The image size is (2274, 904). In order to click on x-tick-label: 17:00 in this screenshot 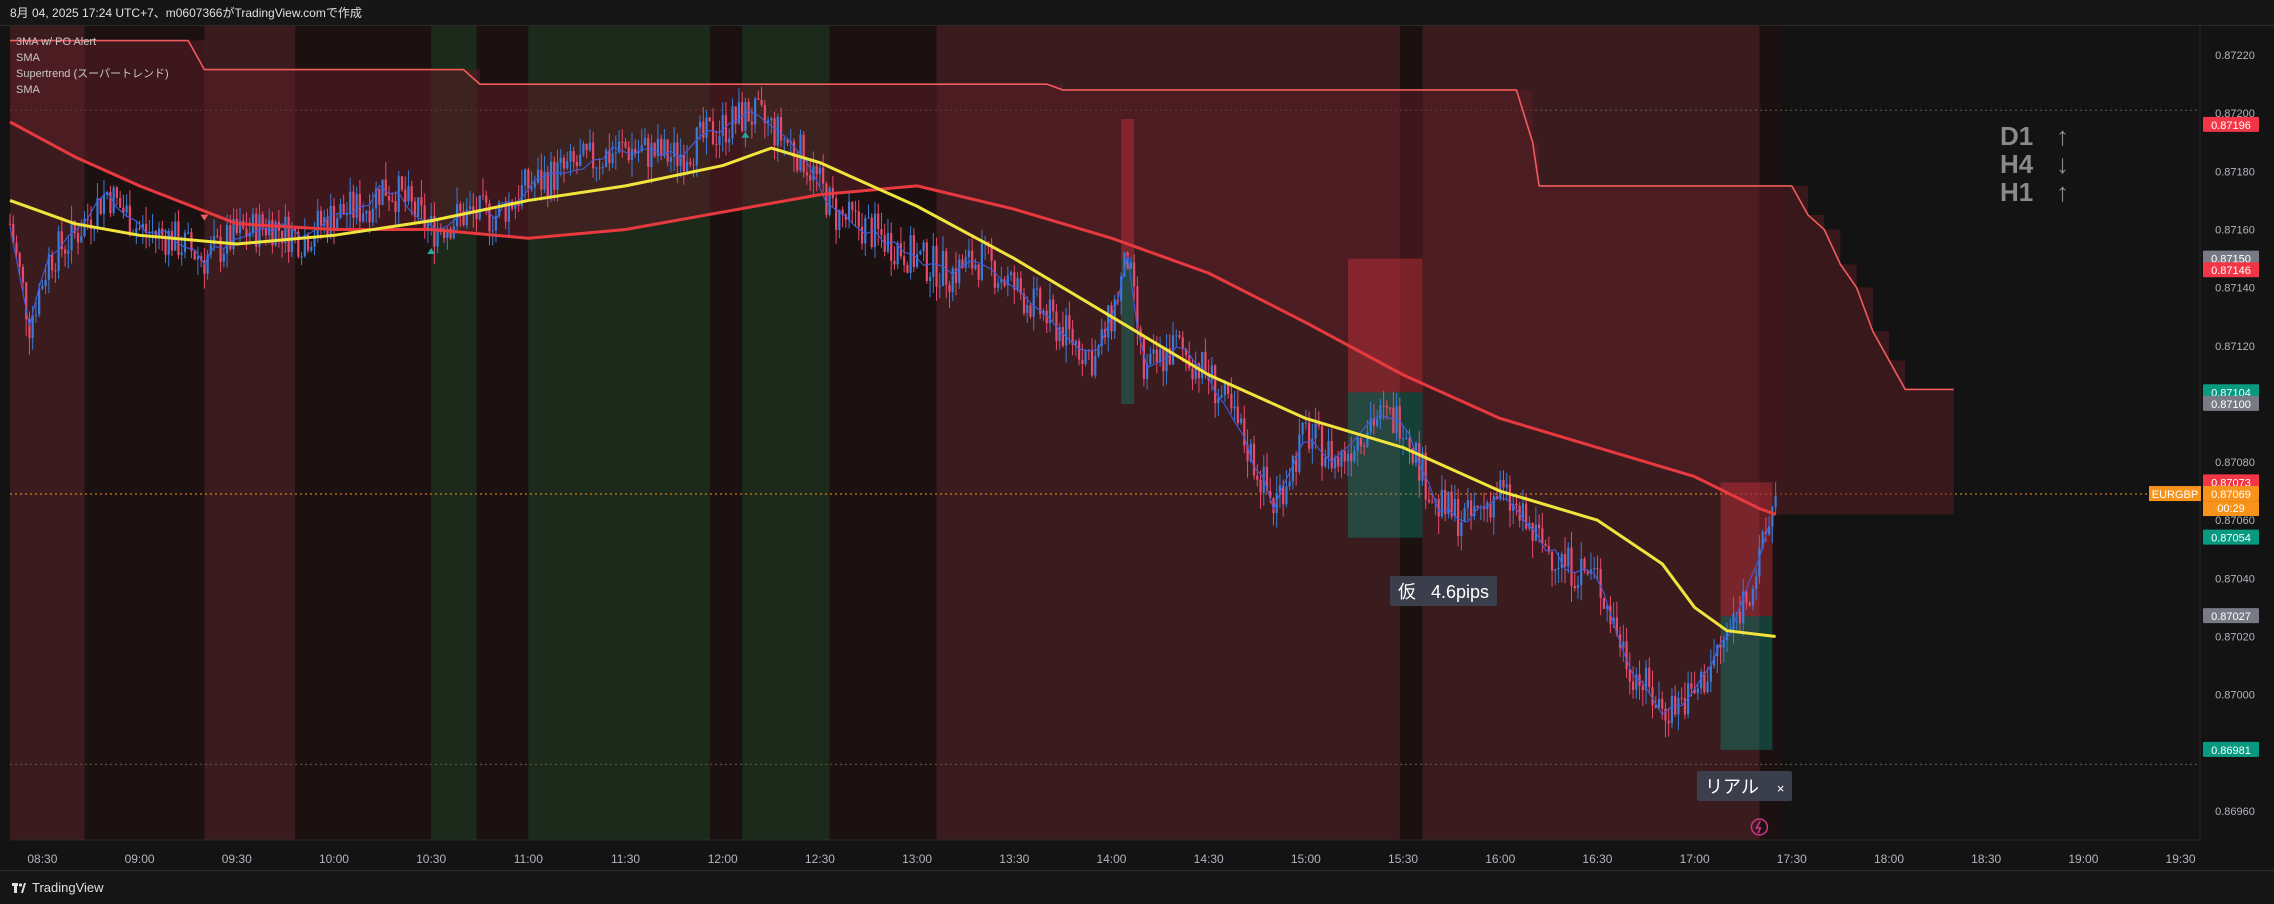, I will do `click(1695, 859)`.